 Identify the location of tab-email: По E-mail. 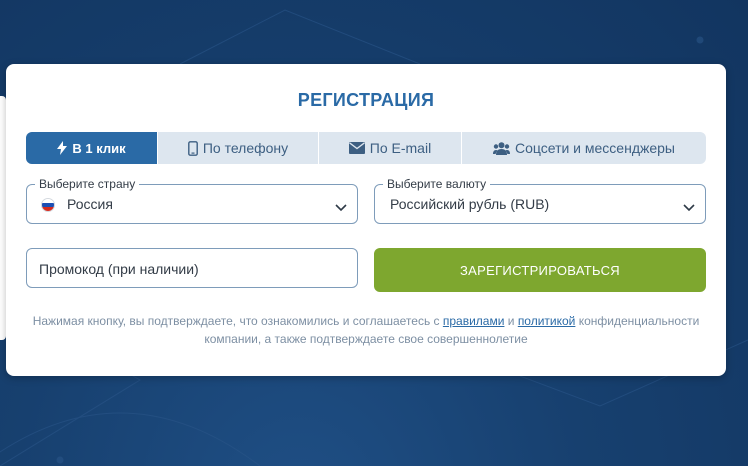
(390, 148).